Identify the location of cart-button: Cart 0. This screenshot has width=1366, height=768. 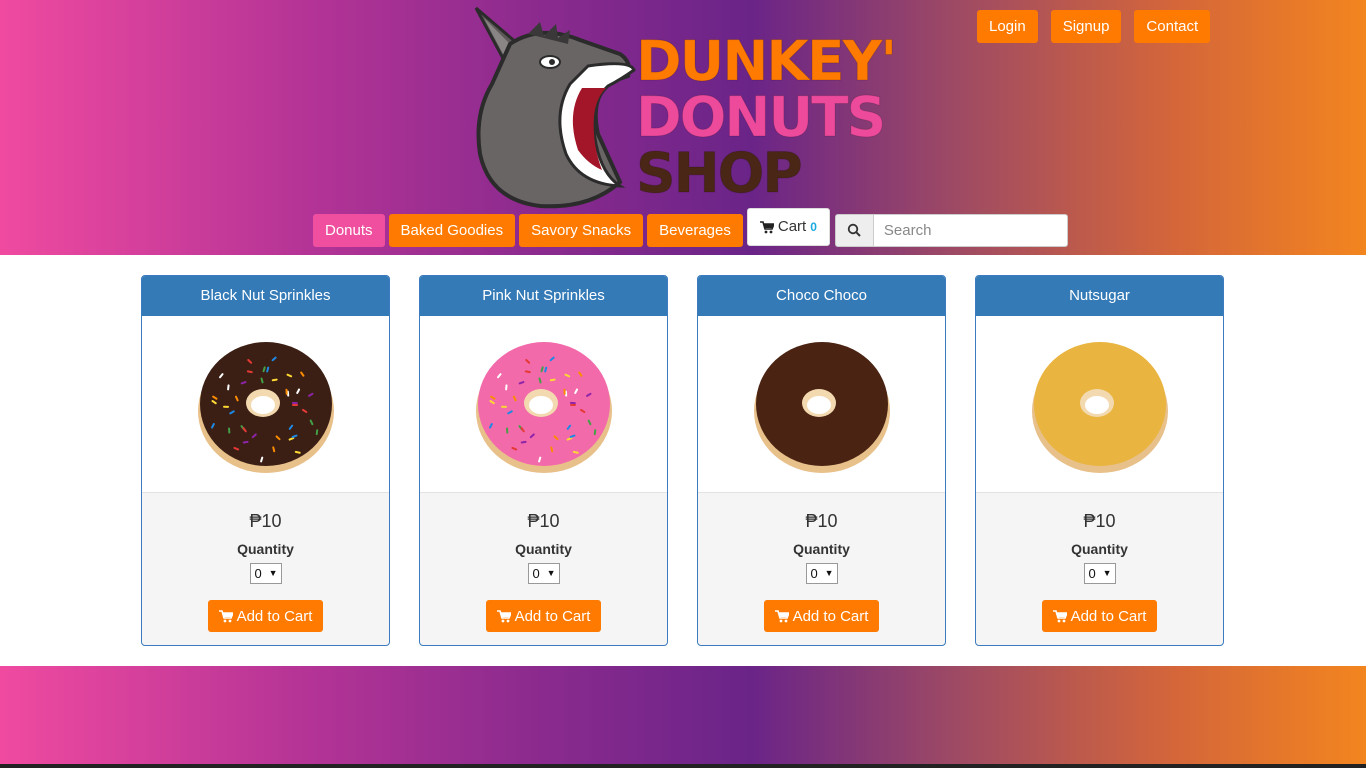
(788, 227).